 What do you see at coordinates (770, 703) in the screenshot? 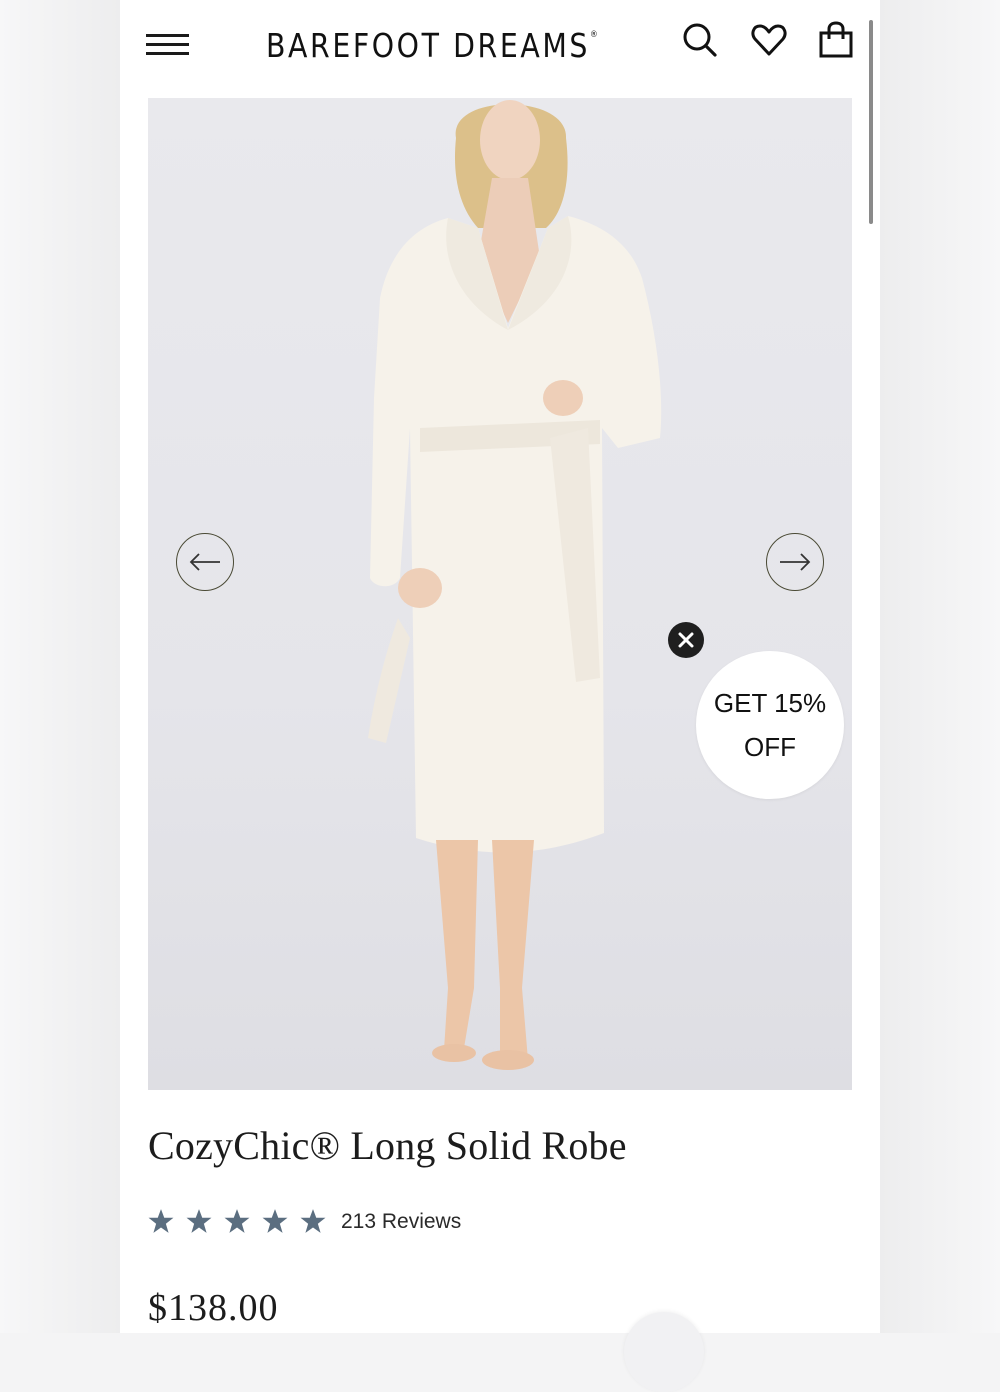
I see `promo-line-1: GET 15%` at bounding box center [770, 703].